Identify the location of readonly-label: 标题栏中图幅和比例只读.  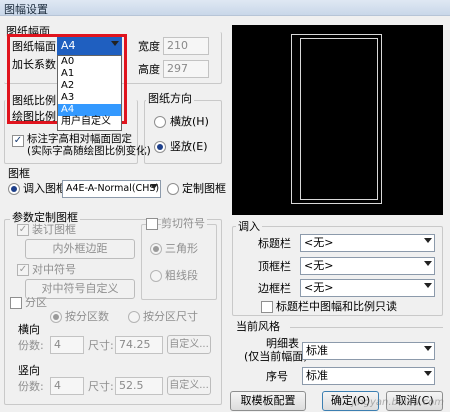
(336, 306).